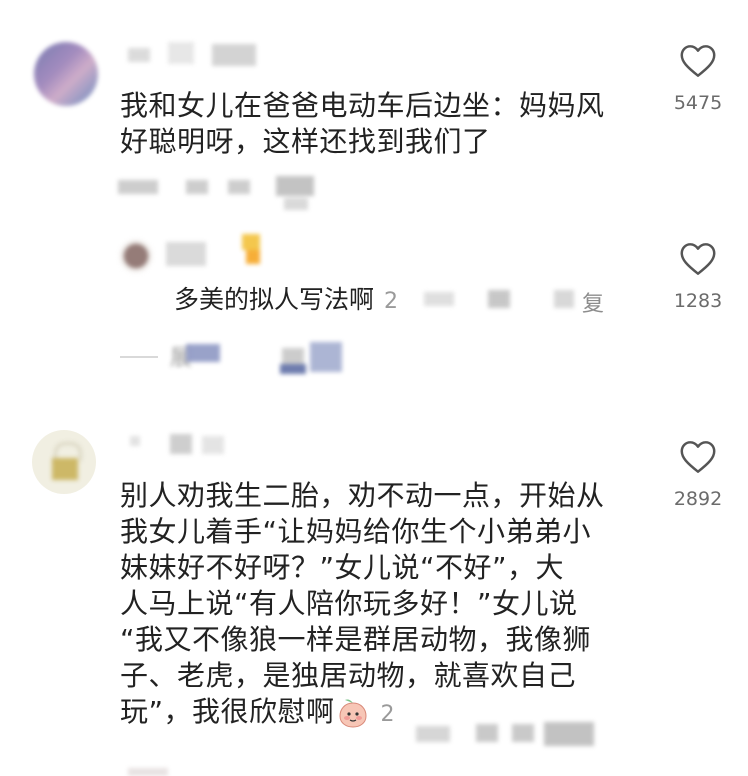 The width and height of the screenshot is (748, 776). Describe the element at coordinates (388, 714) in the screenshot. I see `comment-date-fragment: 2` at that location.